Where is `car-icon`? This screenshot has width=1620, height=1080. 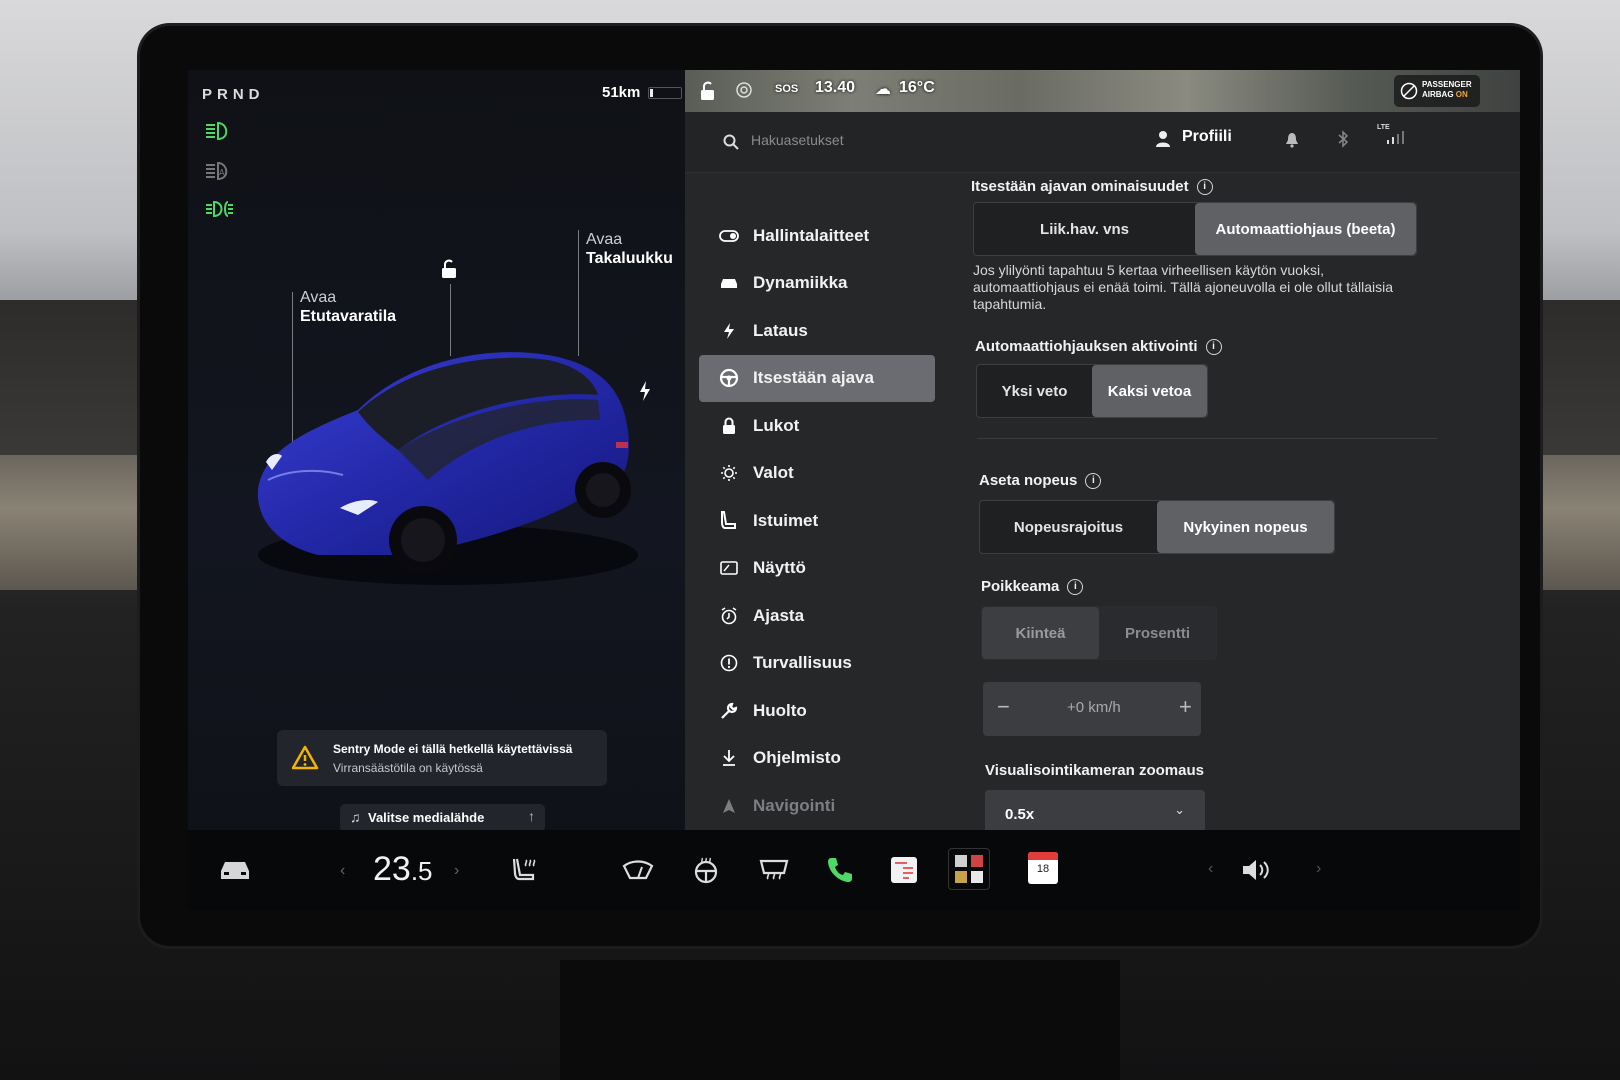
car-icon is located at coordinates (235, 870).